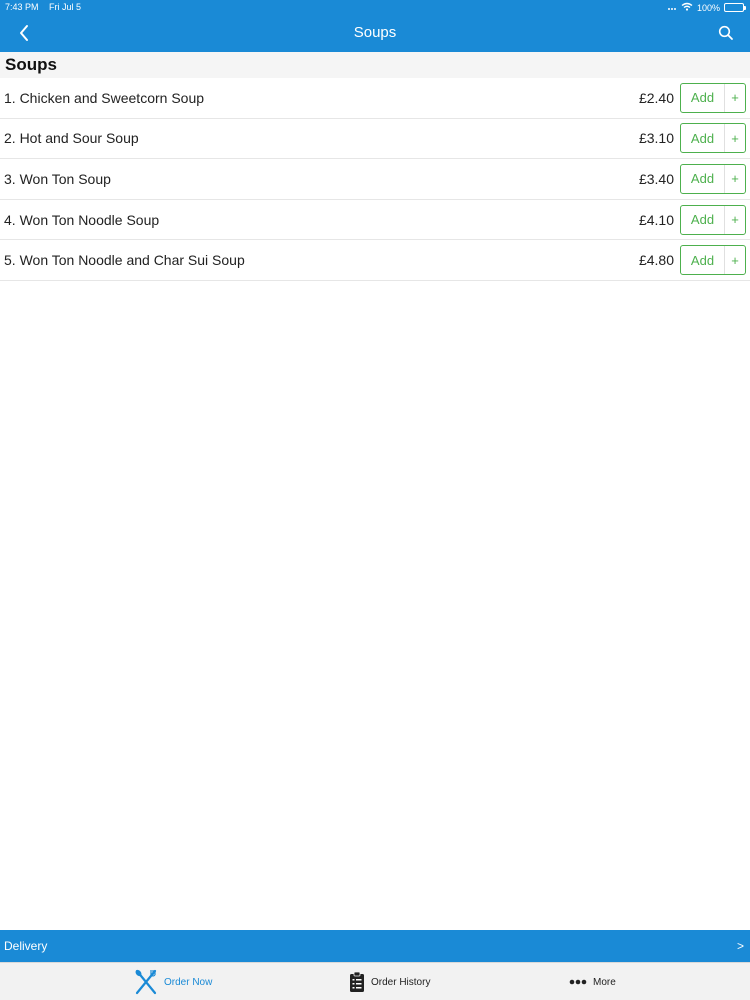  What do you see at coordinates (687, 7) in the screenshot?
I see `wifi-icon` at bounding box center [687, 7].